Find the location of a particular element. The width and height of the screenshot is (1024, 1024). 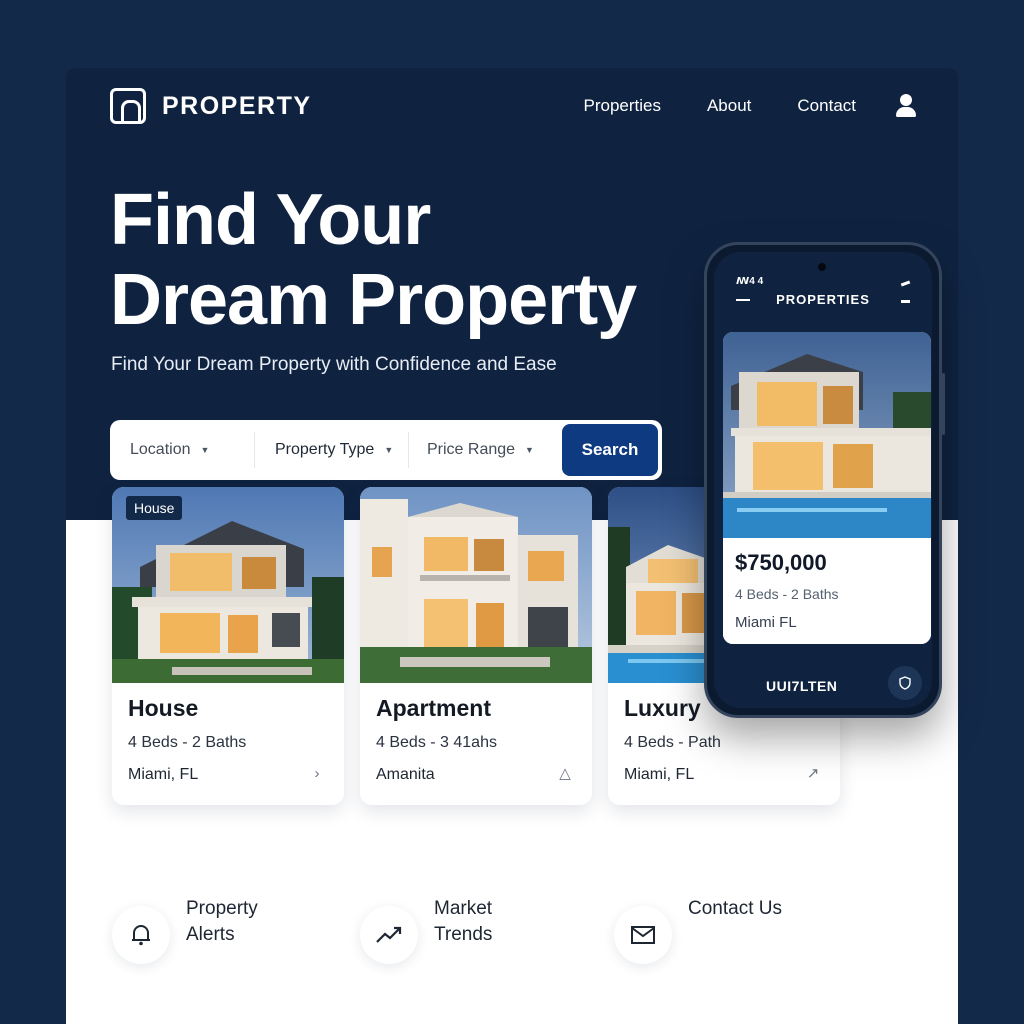

phone-listing-location: Miami FL is located at coordinates (766, 622).